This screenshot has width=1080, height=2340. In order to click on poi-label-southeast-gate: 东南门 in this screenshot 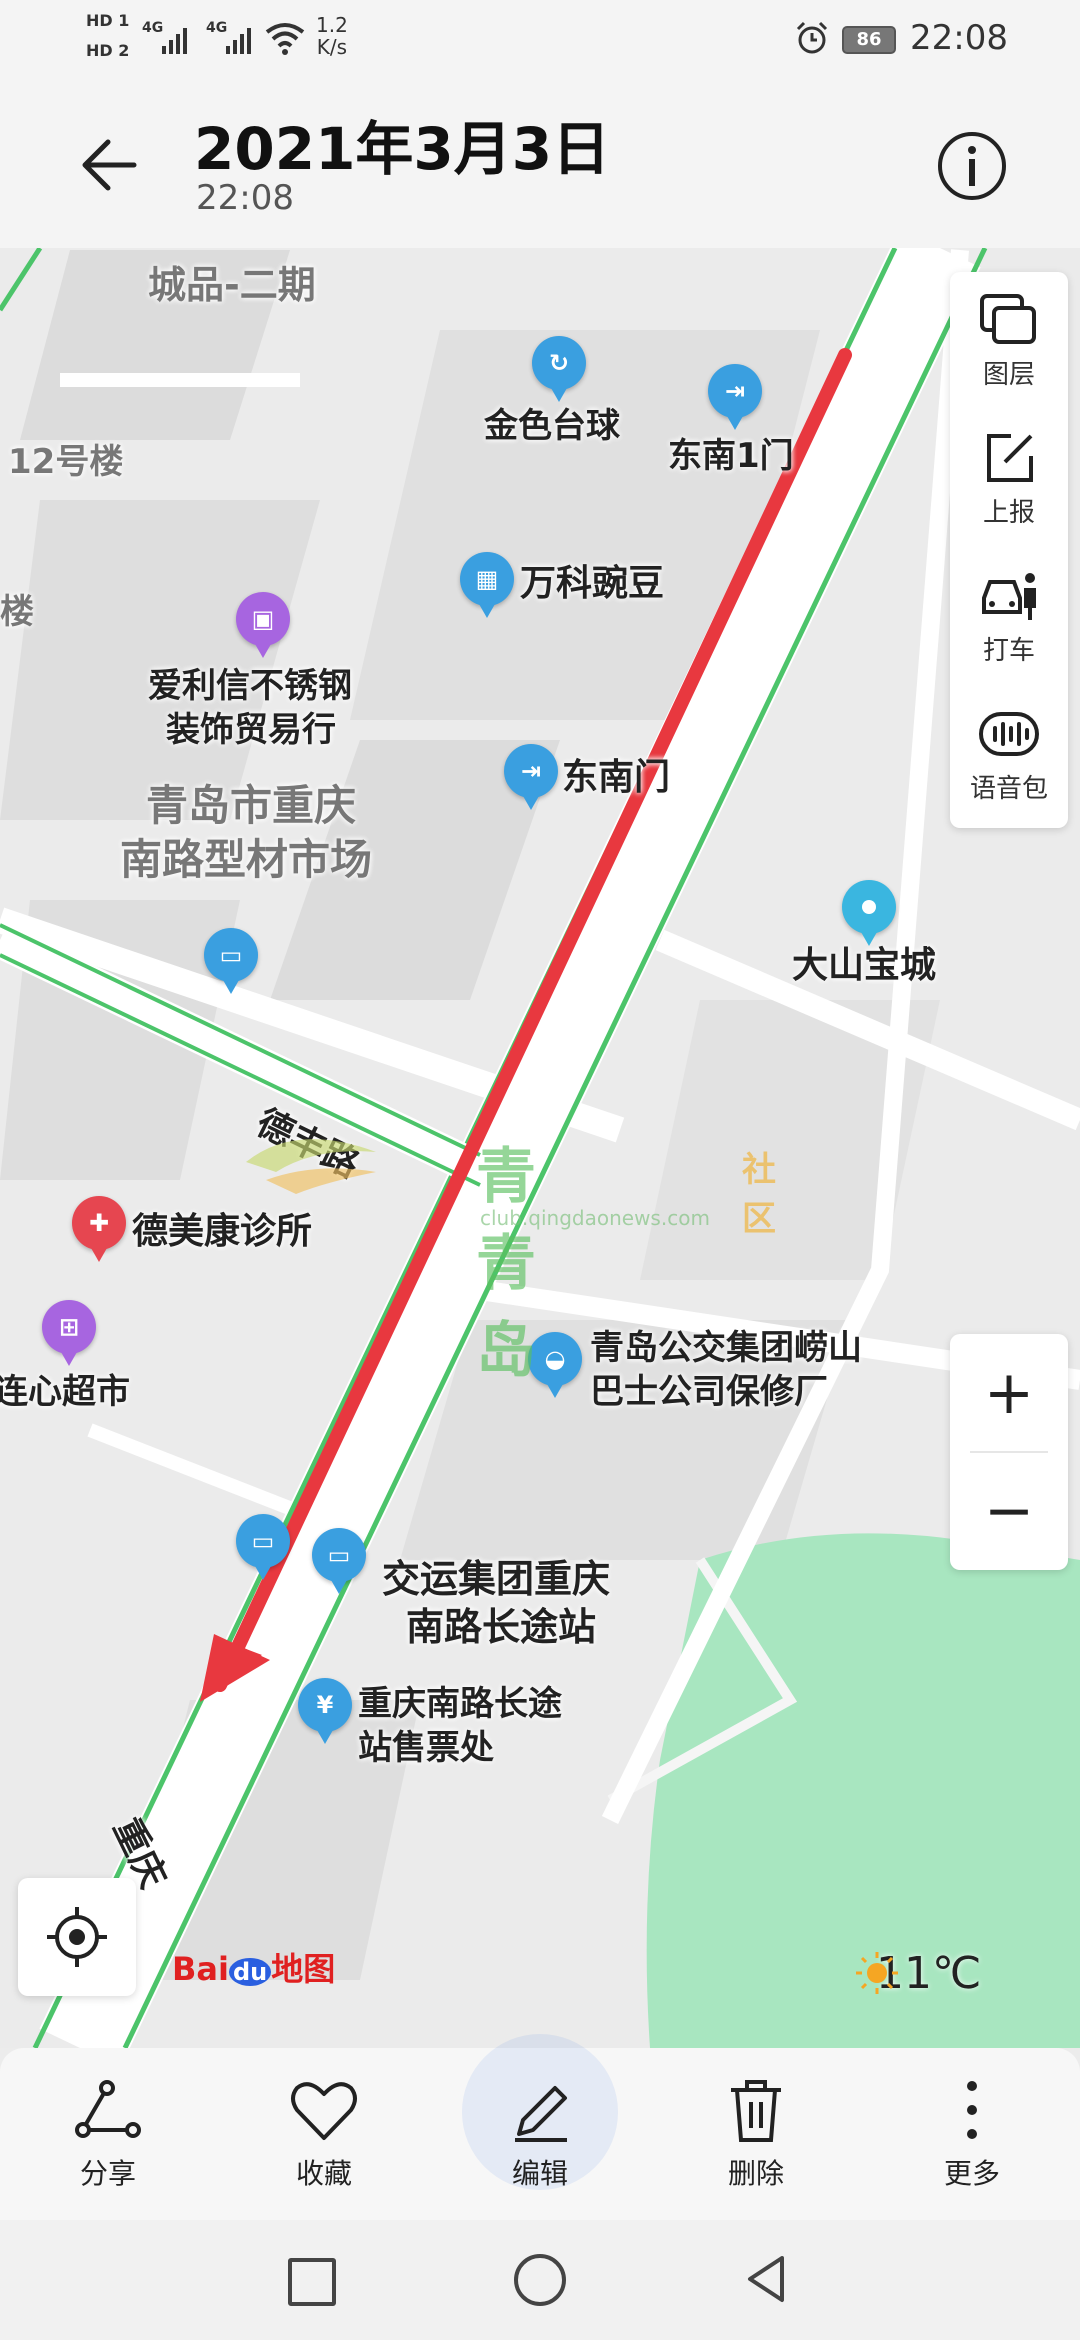, I will do `click(616, 774)`.